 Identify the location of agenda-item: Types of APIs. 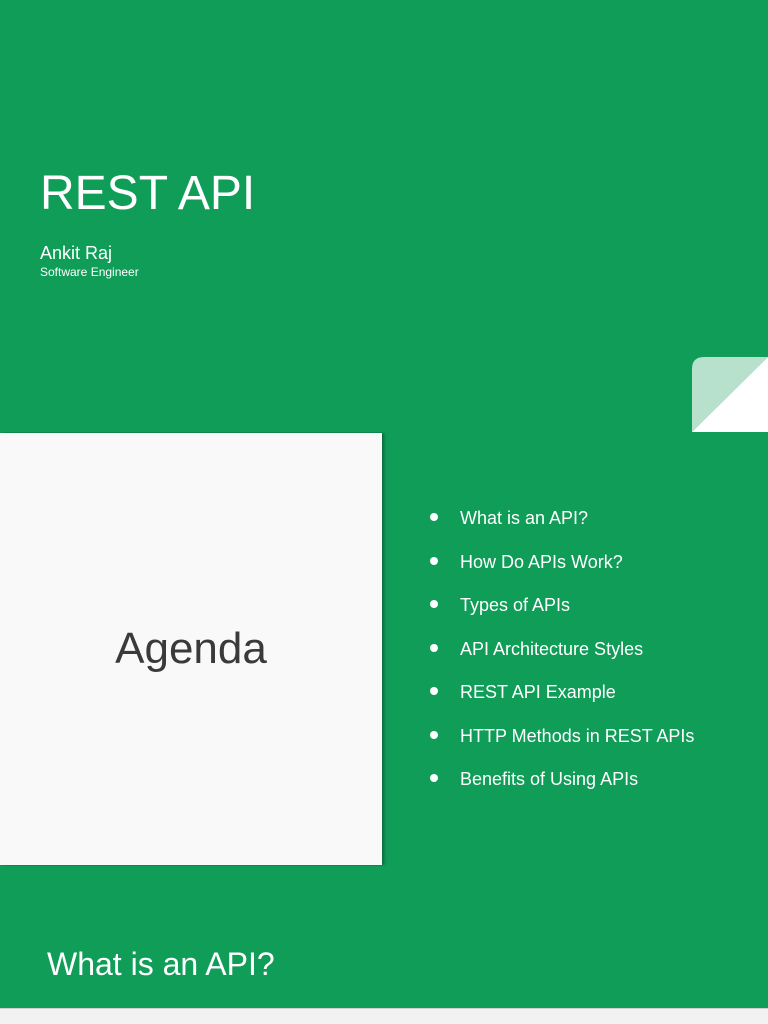
(562, 611).